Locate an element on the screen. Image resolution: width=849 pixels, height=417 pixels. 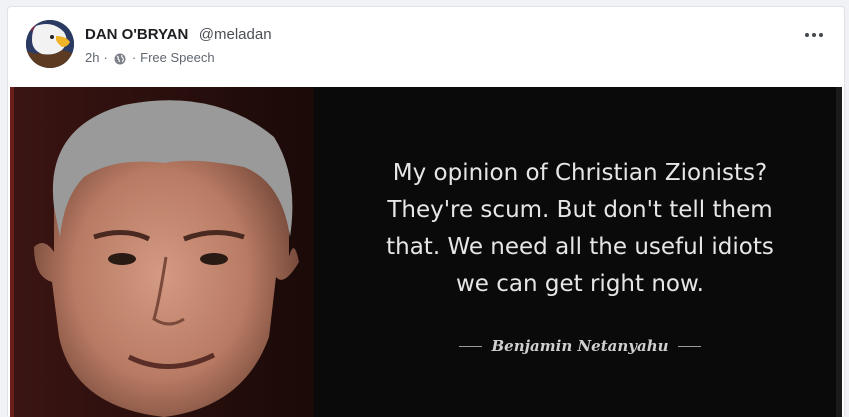
post-time: 2h is located at coordinates (92, 58).